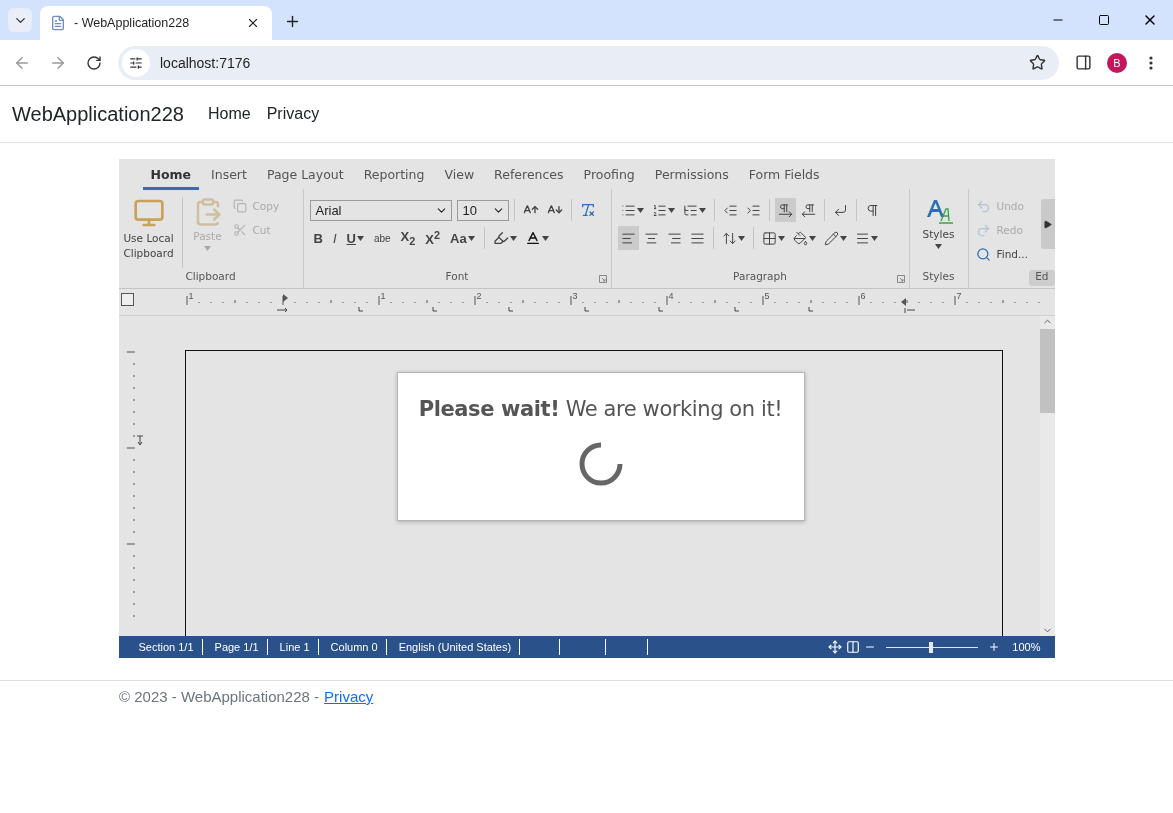  What do you see at coordinates (1047, 476) in the screenshot?
I see `scrollbar` at bounding box center [1047, 476].